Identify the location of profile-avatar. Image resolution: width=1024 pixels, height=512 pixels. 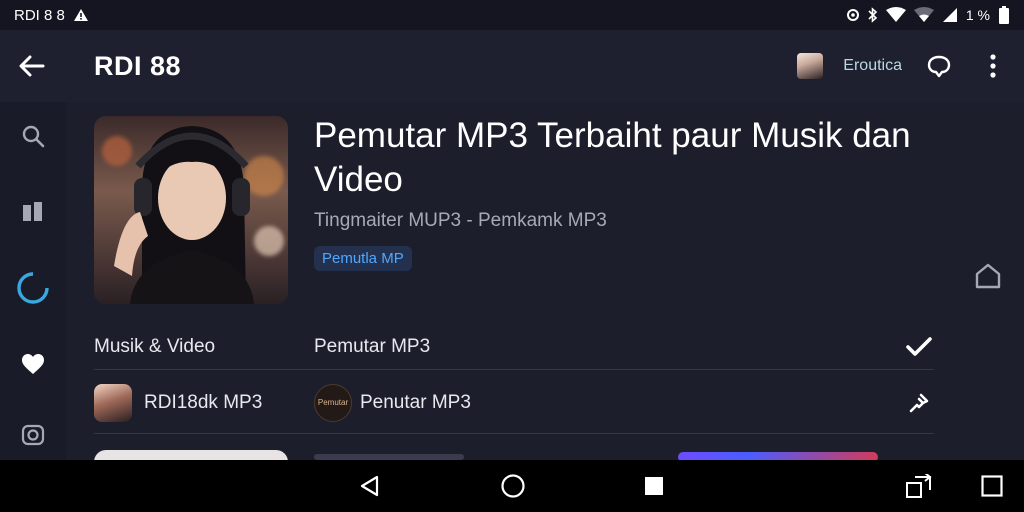
(810, 66).